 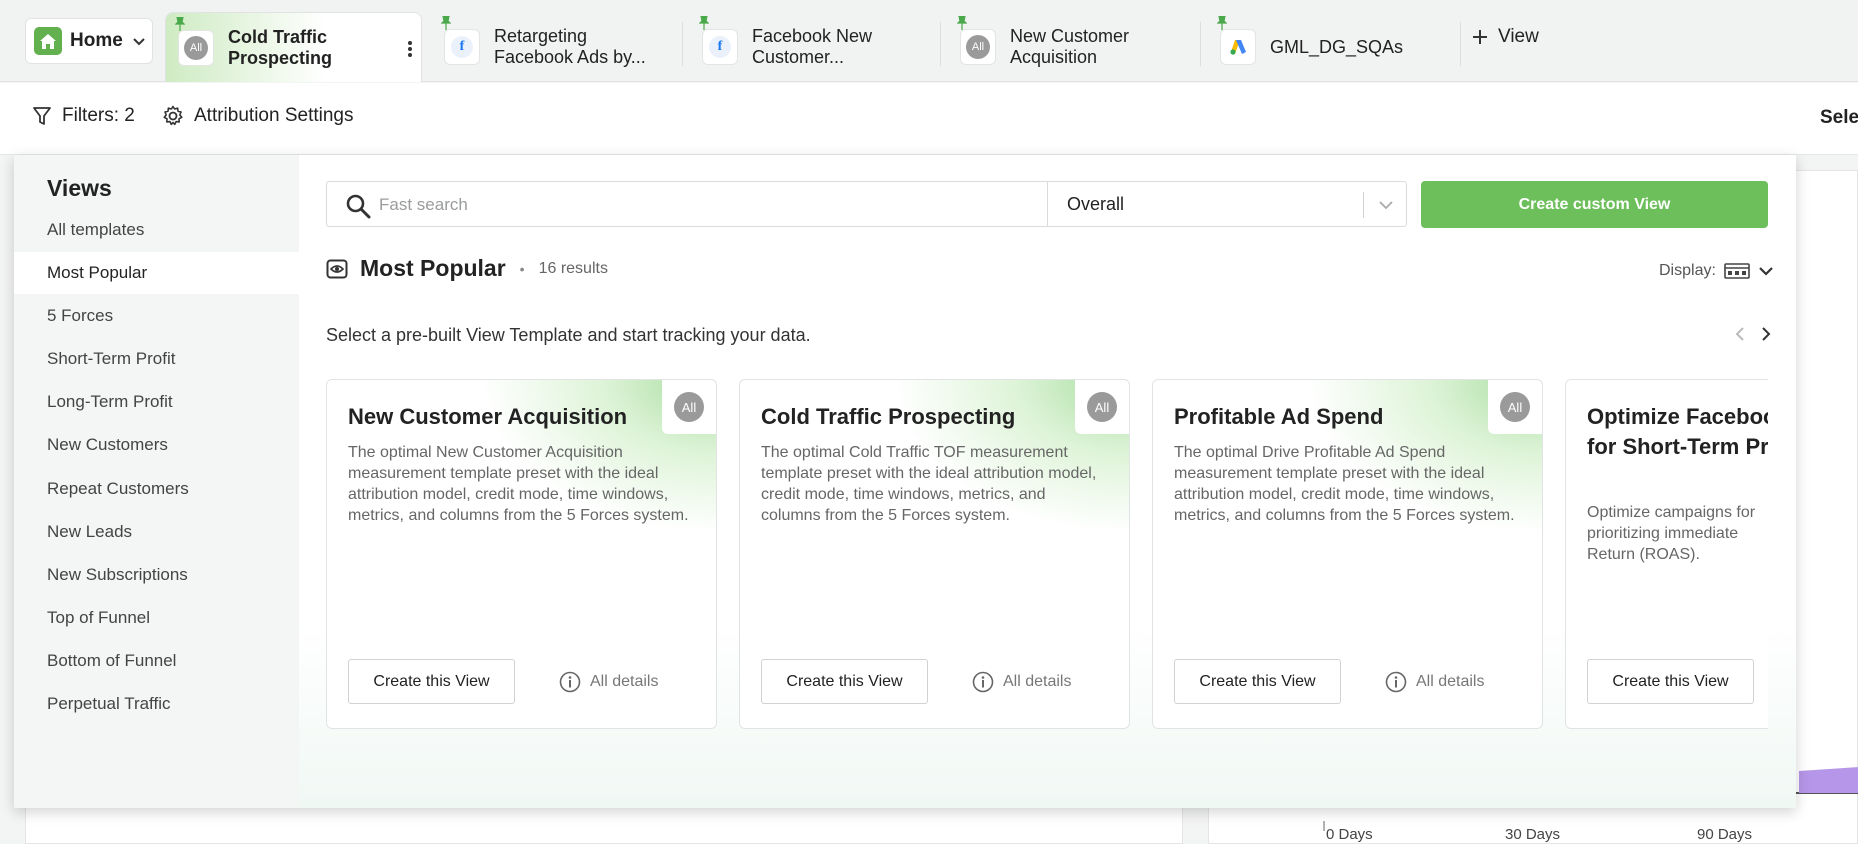 I want to click on card-title: Cold Traffic Prospecting, so click(x=888, y=416).